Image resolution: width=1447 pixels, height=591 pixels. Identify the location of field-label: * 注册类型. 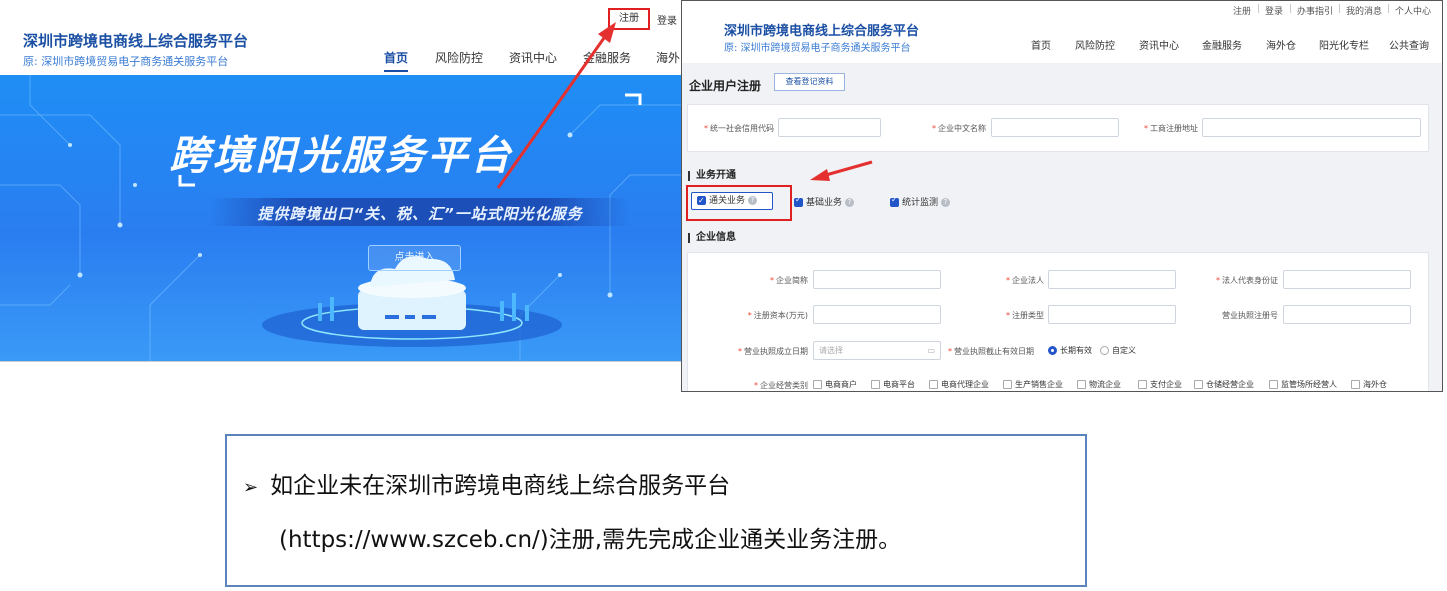
(1025, 315).